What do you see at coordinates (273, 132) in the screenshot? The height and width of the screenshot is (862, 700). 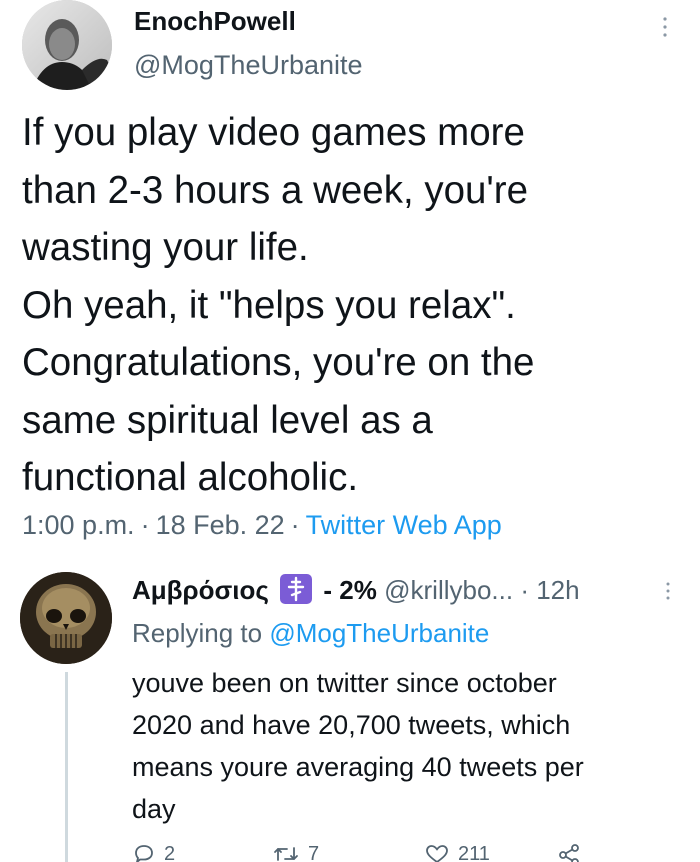 I see `tweet-text-line: If you play video games more` at bounding box center [273, 132].